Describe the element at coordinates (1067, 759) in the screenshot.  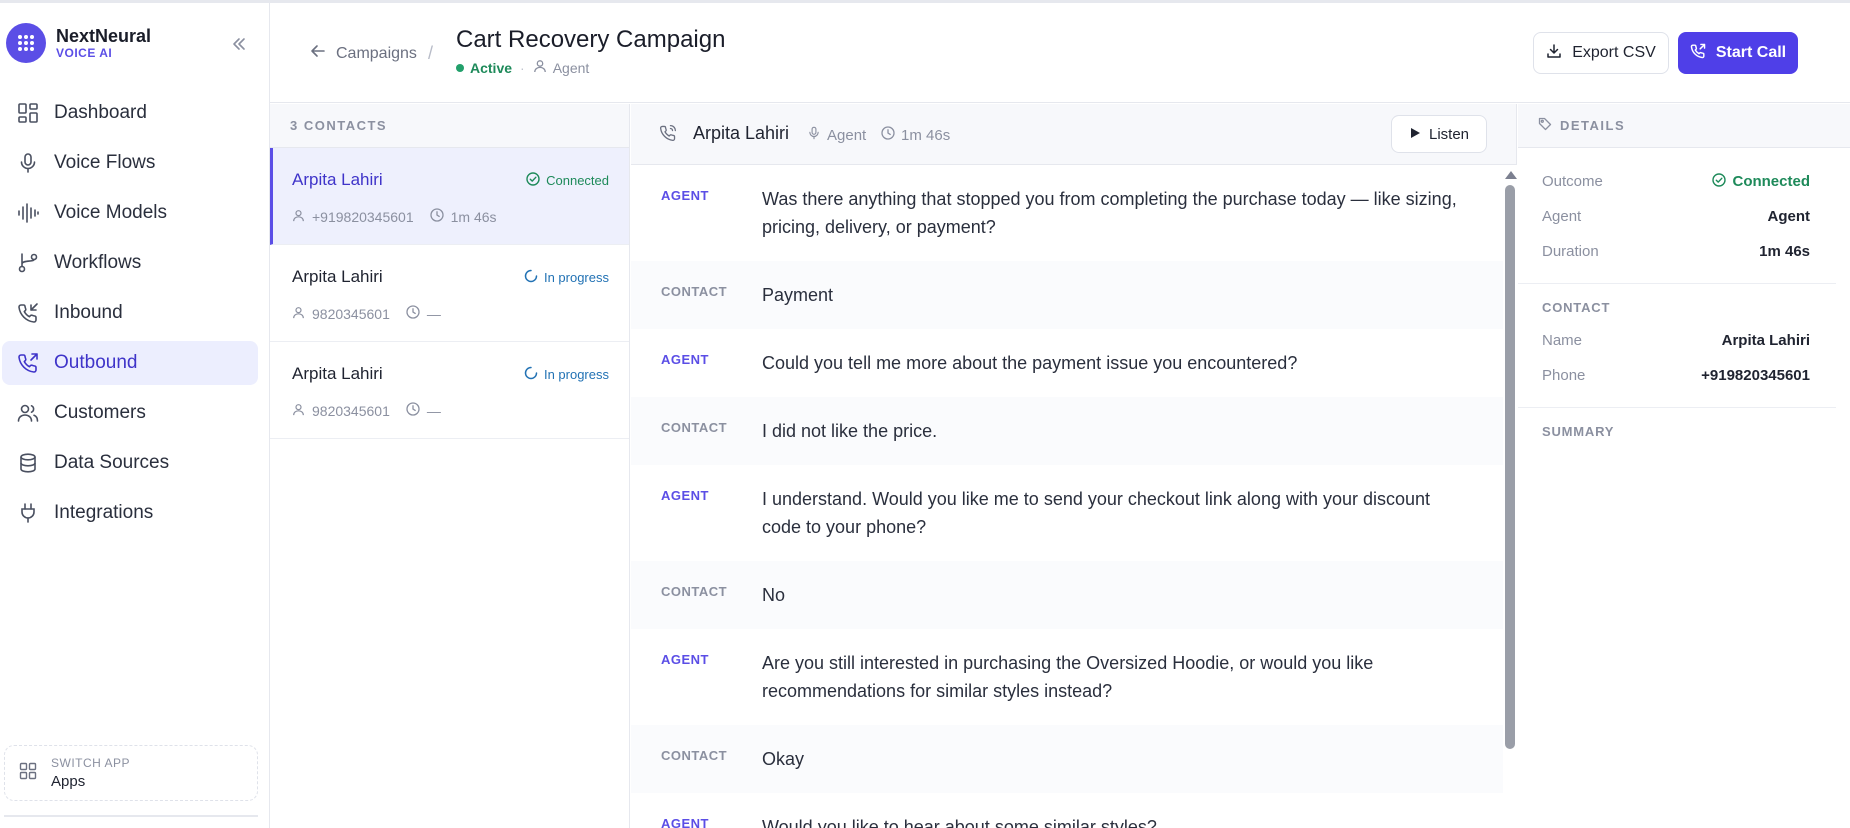
I see `transcript-message: CONTACT Okay` at that location.